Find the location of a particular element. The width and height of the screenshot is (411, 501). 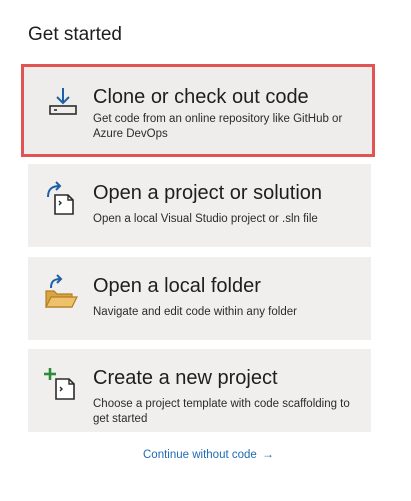

arrow-right-icon: → is located at coordinates (268, 454).